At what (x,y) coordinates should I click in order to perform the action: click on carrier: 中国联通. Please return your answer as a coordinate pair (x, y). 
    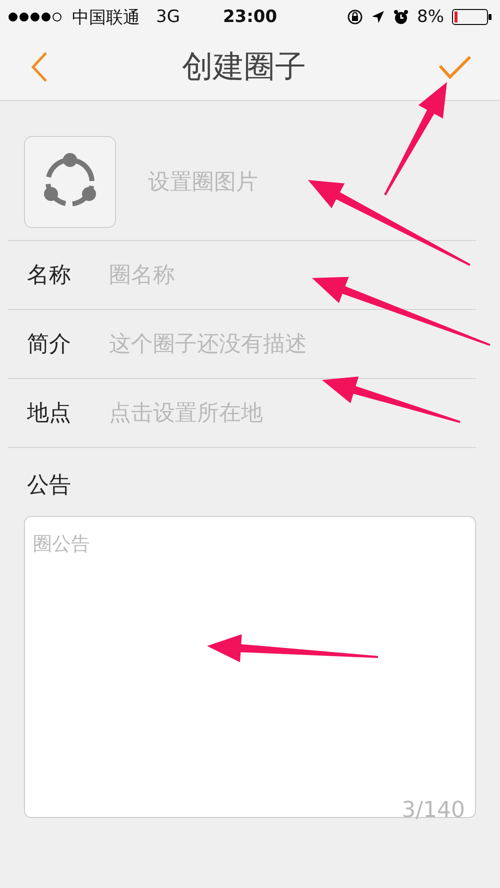
    Looking at the image, I should click on (106, 17).